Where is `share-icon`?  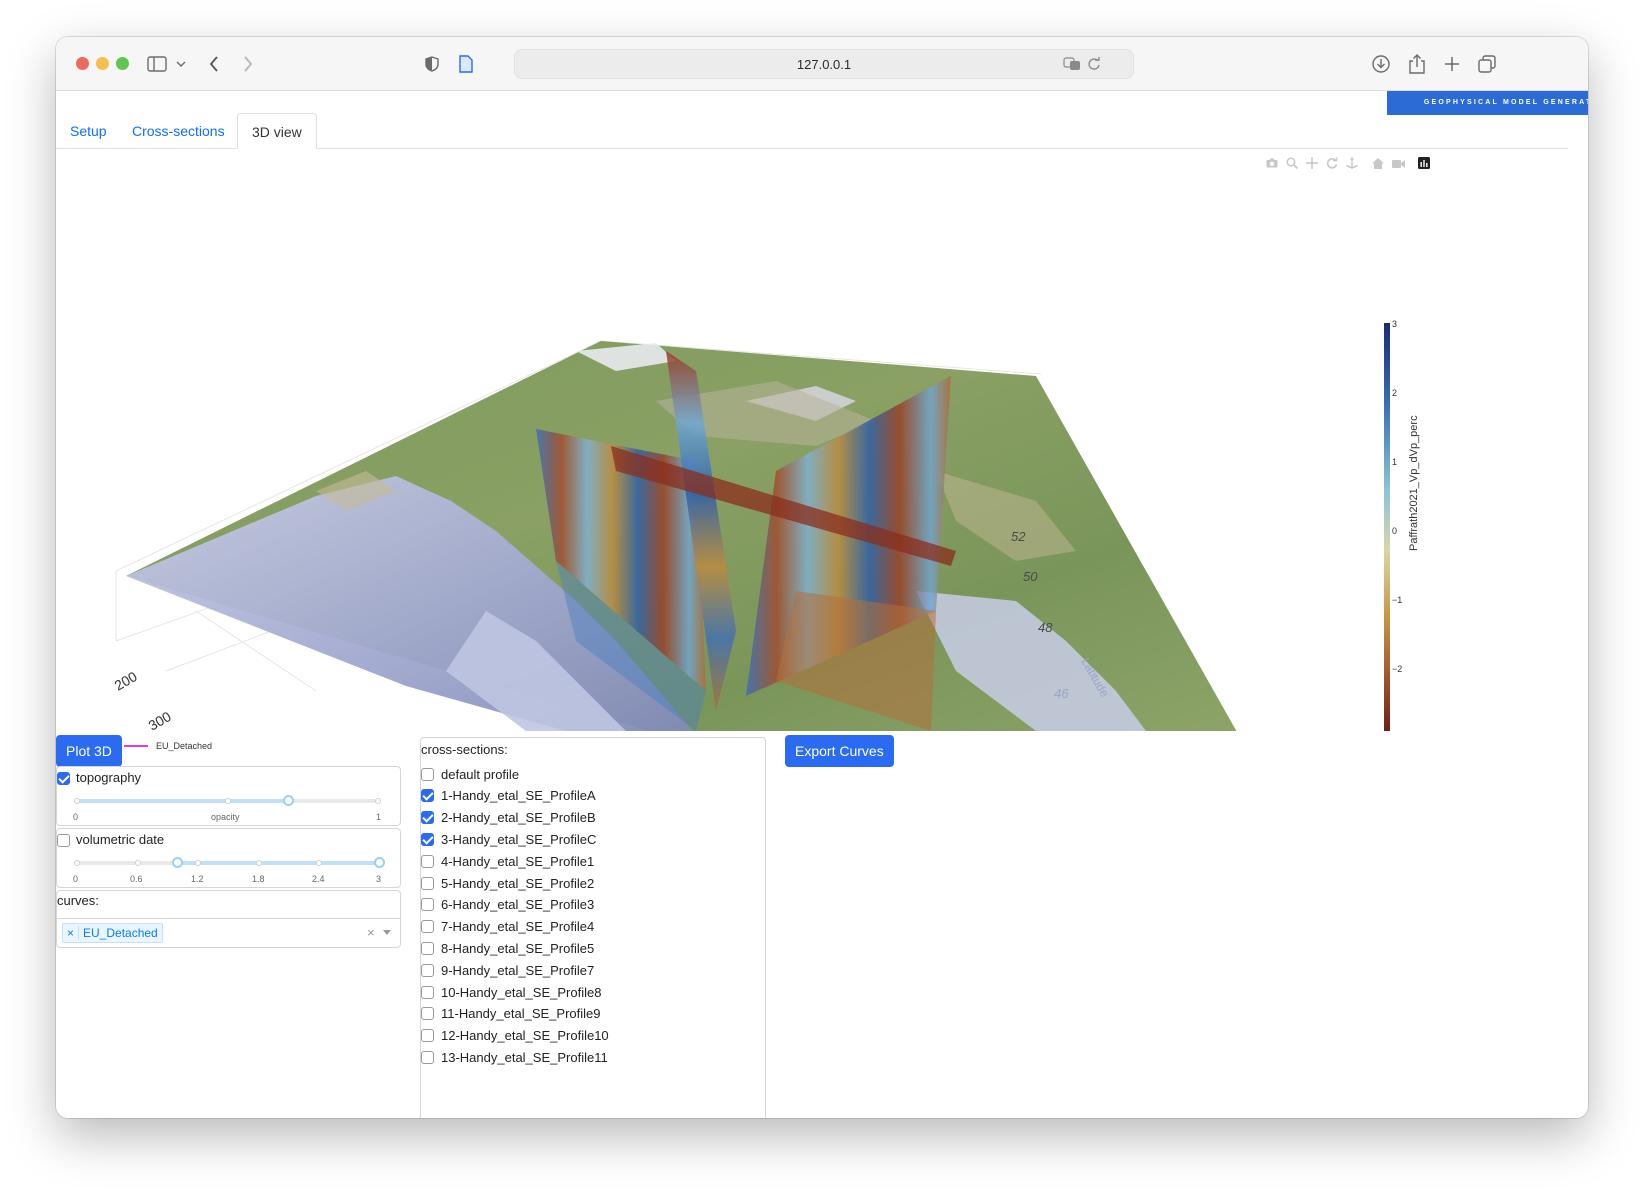 share-icon is located at coordinates (1417, 64).